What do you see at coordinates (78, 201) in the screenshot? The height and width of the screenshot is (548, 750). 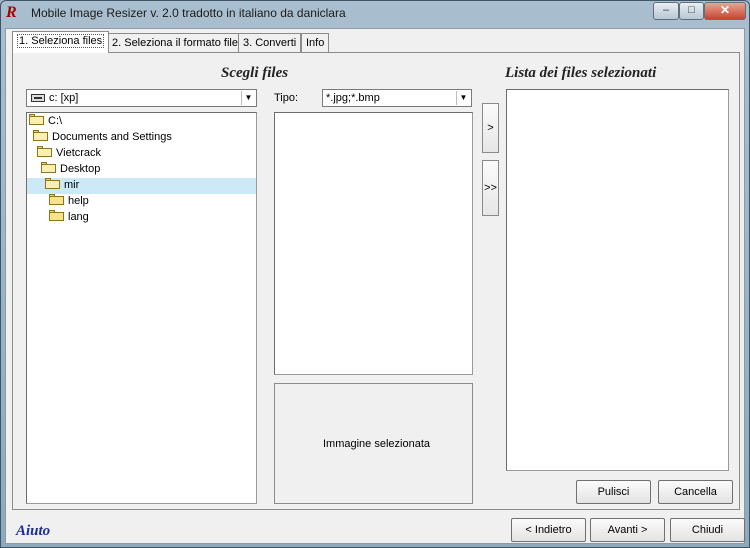 I see `tree-item-label: help` at bounding box center [78, 201].